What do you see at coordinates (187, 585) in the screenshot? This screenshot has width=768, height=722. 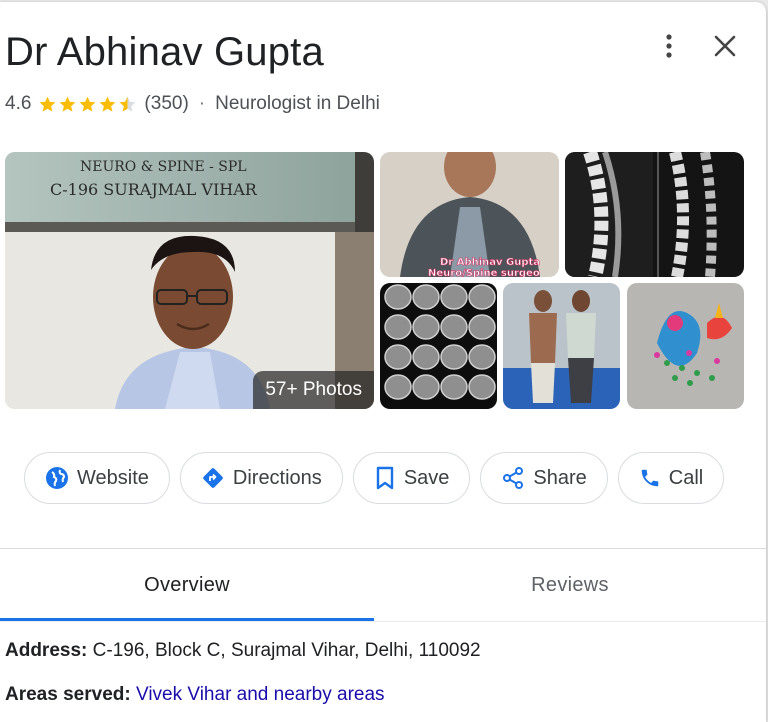 I see `tab-overview: Overview` at bounding box center [187, 585].